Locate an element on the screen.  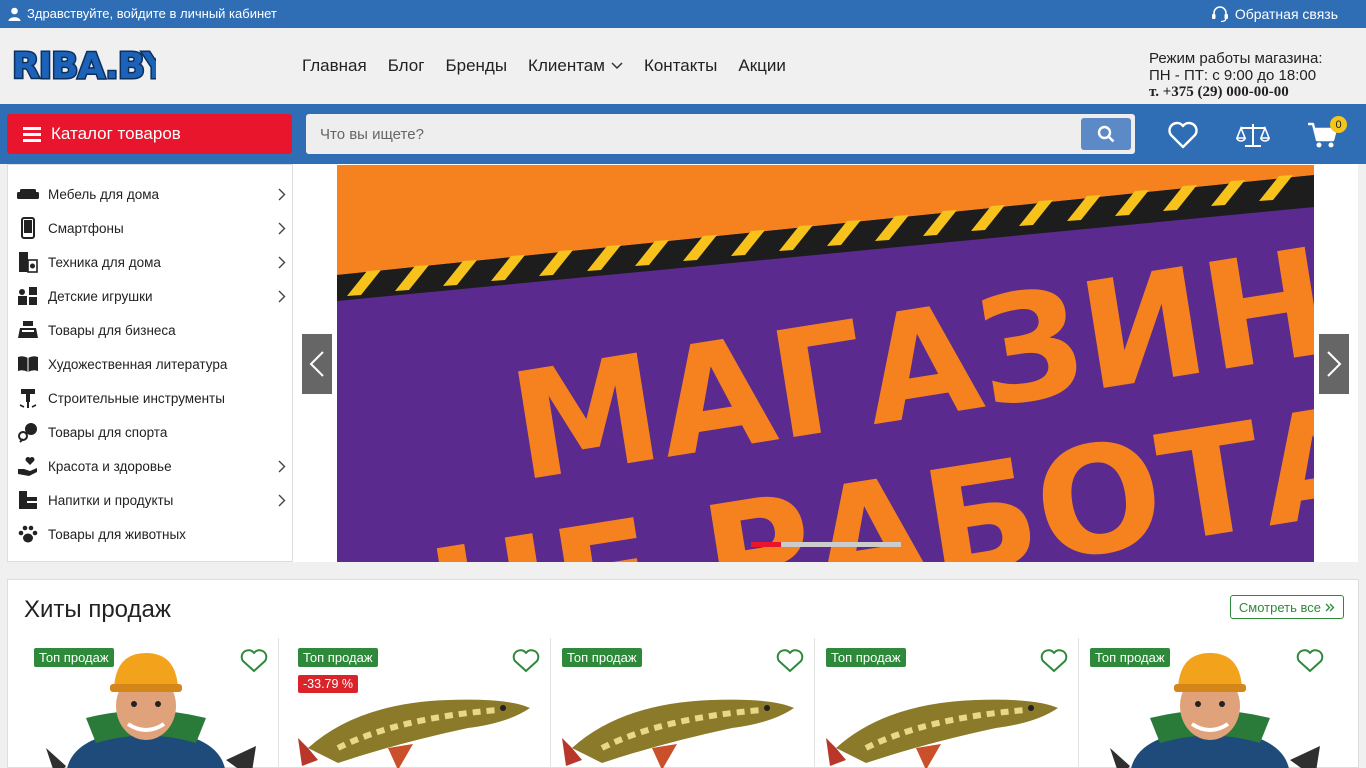
nav-blog: Блог is located at coordinates (406, 66).